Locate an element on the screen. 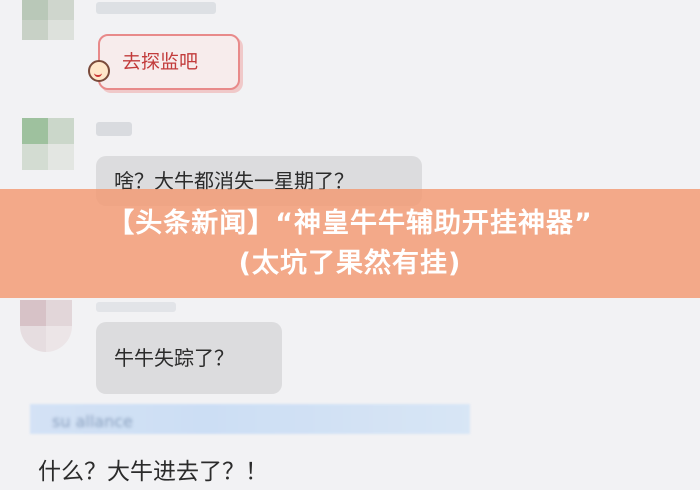 This screenshot has width=700, height=490. message-bubble: 牛牛失踪了？ is located at coordinates (189, 358).